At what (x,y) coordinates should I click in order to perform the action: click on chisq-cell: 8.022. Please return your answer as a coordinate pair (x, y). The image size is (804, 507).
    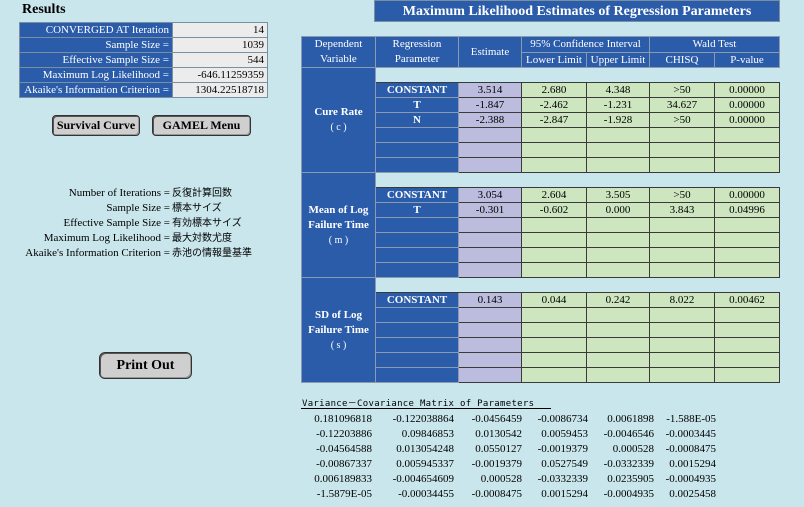
    Looking at the image, I should click on (682, 300).